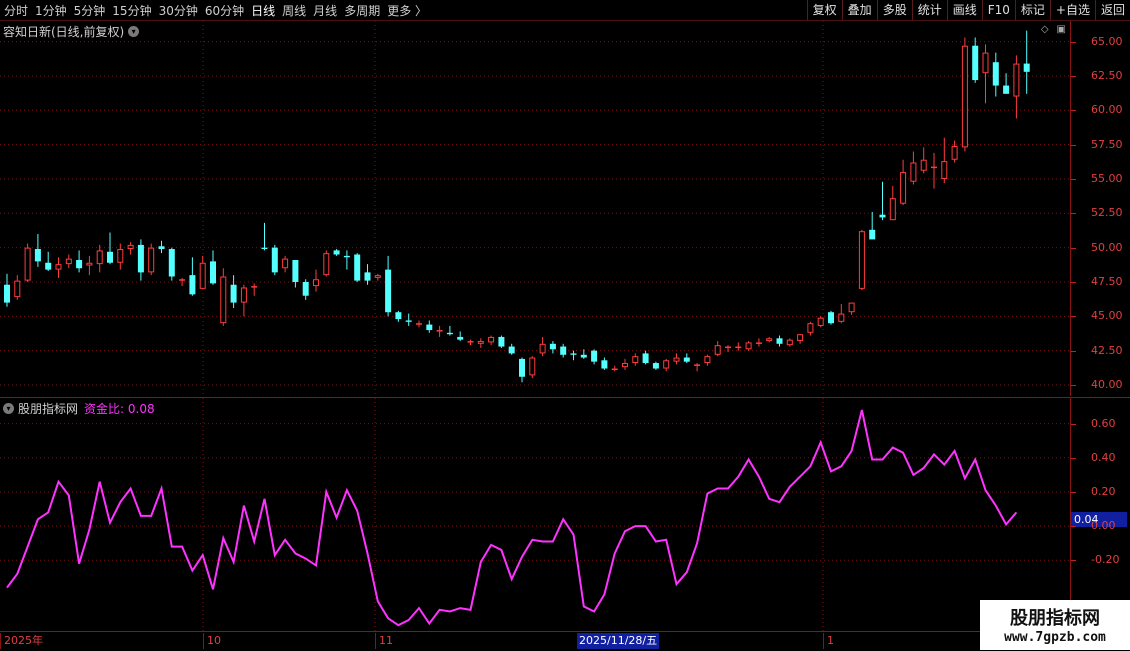  What do you see at coordinates (79, 408) in the screenshot?
I see `indicator-title: ▾ 股朋指标网 资金比: 0.08` at bounding box center [79, 408].